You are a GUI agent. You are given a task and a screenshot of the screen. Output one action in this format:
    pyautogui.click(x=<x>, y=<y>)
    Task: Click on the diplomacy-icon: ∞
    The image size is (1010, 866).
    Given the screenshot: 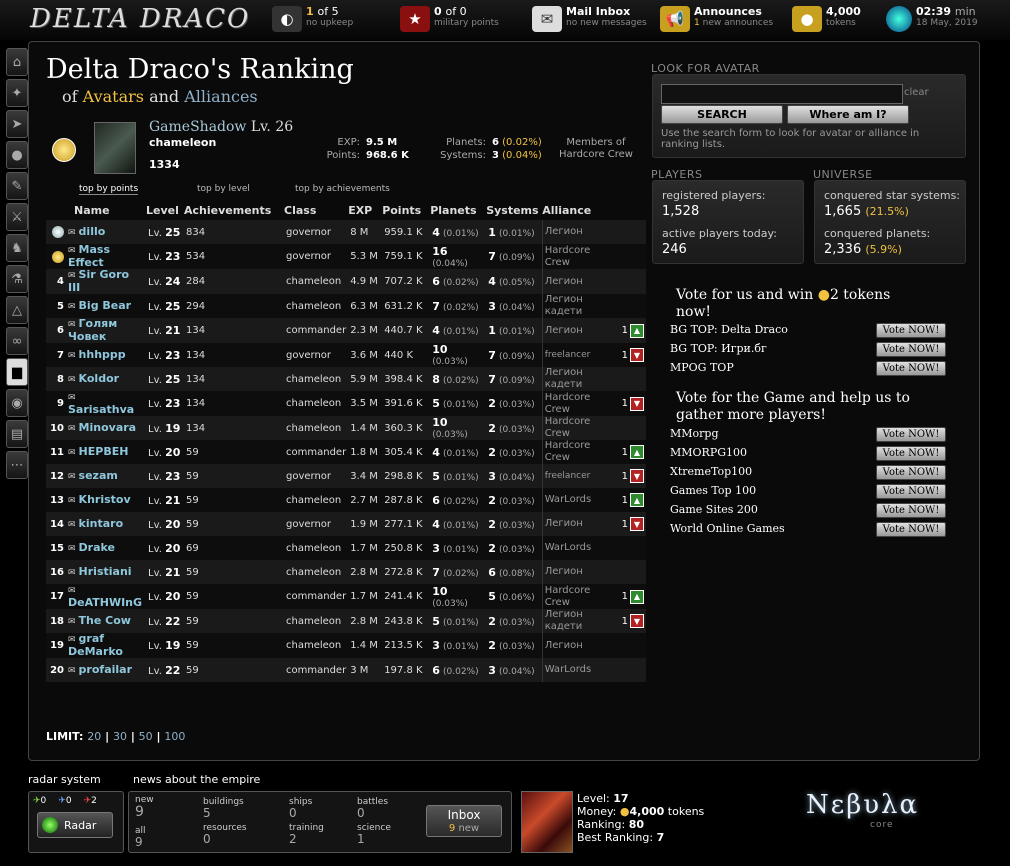 What is the action you would take?
    pyautogui.click(x=17, y=341)
    